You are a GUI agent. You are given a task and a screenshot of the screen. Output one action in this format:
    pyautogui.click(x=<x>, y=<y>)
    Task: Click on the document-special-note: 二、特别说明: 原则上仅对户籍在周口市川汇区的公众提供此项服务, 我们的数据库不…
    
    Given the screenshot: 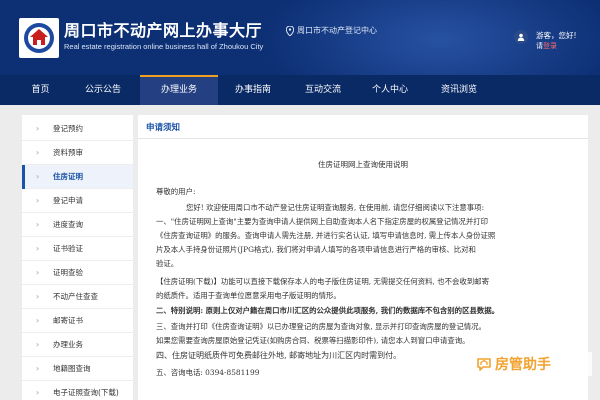 What is the action you would take?
    pyautogui.click(x=328, y=310)
    